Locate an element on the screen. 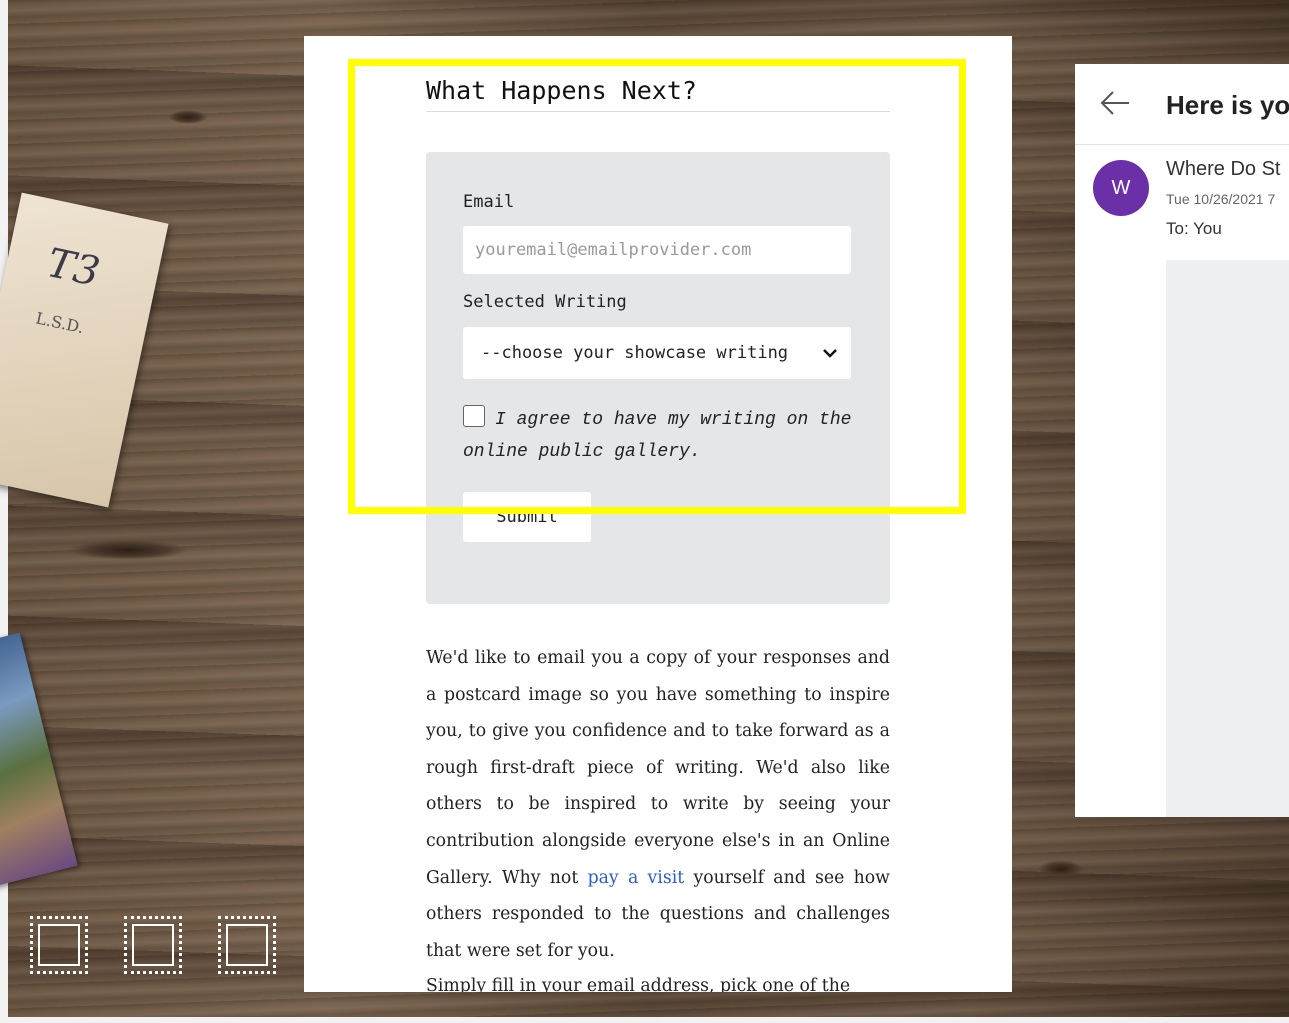 Image resolution: width=1289 pixels, height=1023 pixels. writing-label: Selected Writing is located at coordinates (545, 302).